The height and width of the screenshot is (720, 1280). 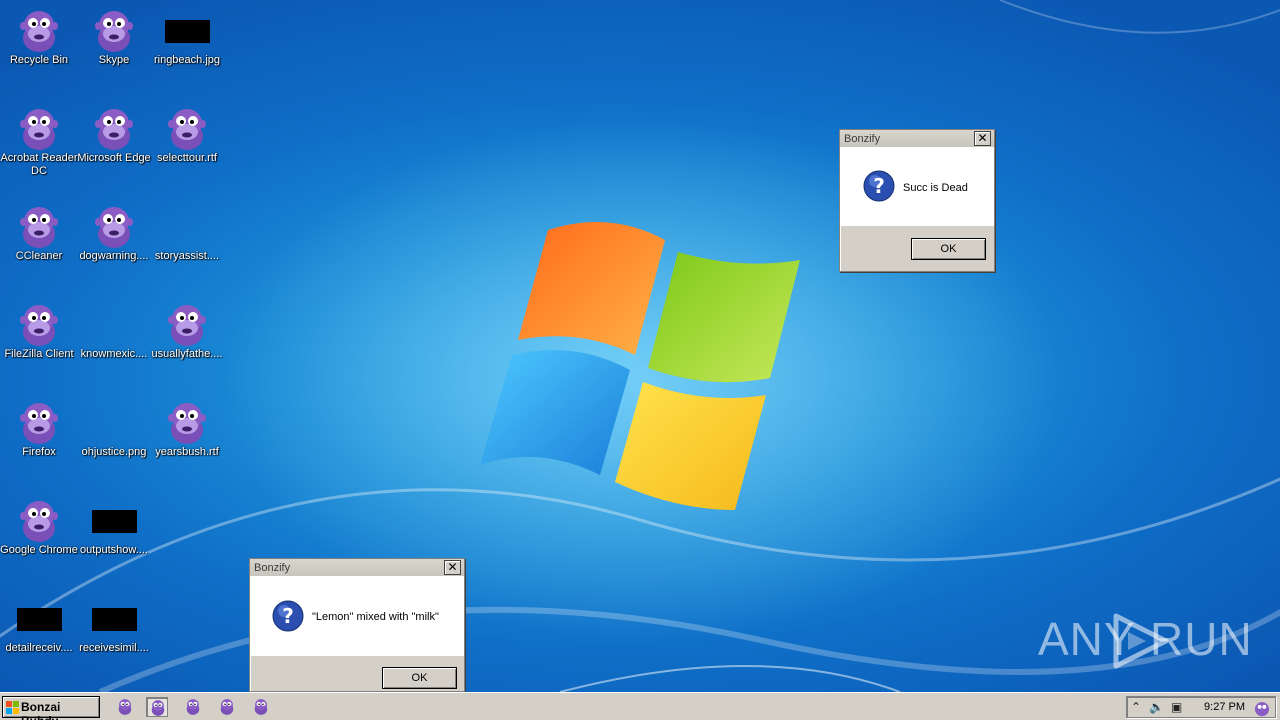 I want to click on start-button: Bonzai Buhdy, so click(x=51, y=708).